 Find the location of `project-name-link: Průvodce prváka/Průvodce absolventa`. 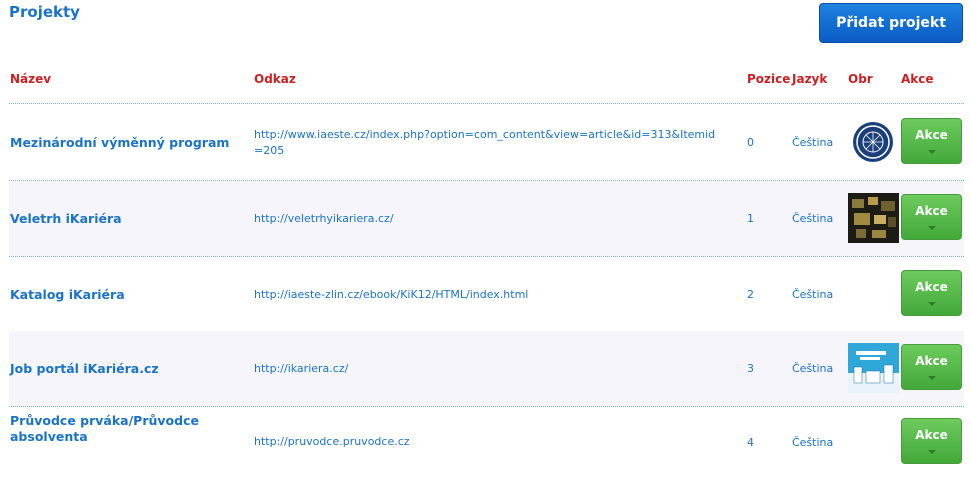

project-name-link: Průvodce prváka/Průvodce absolventa is located at coordinates (125, 443).